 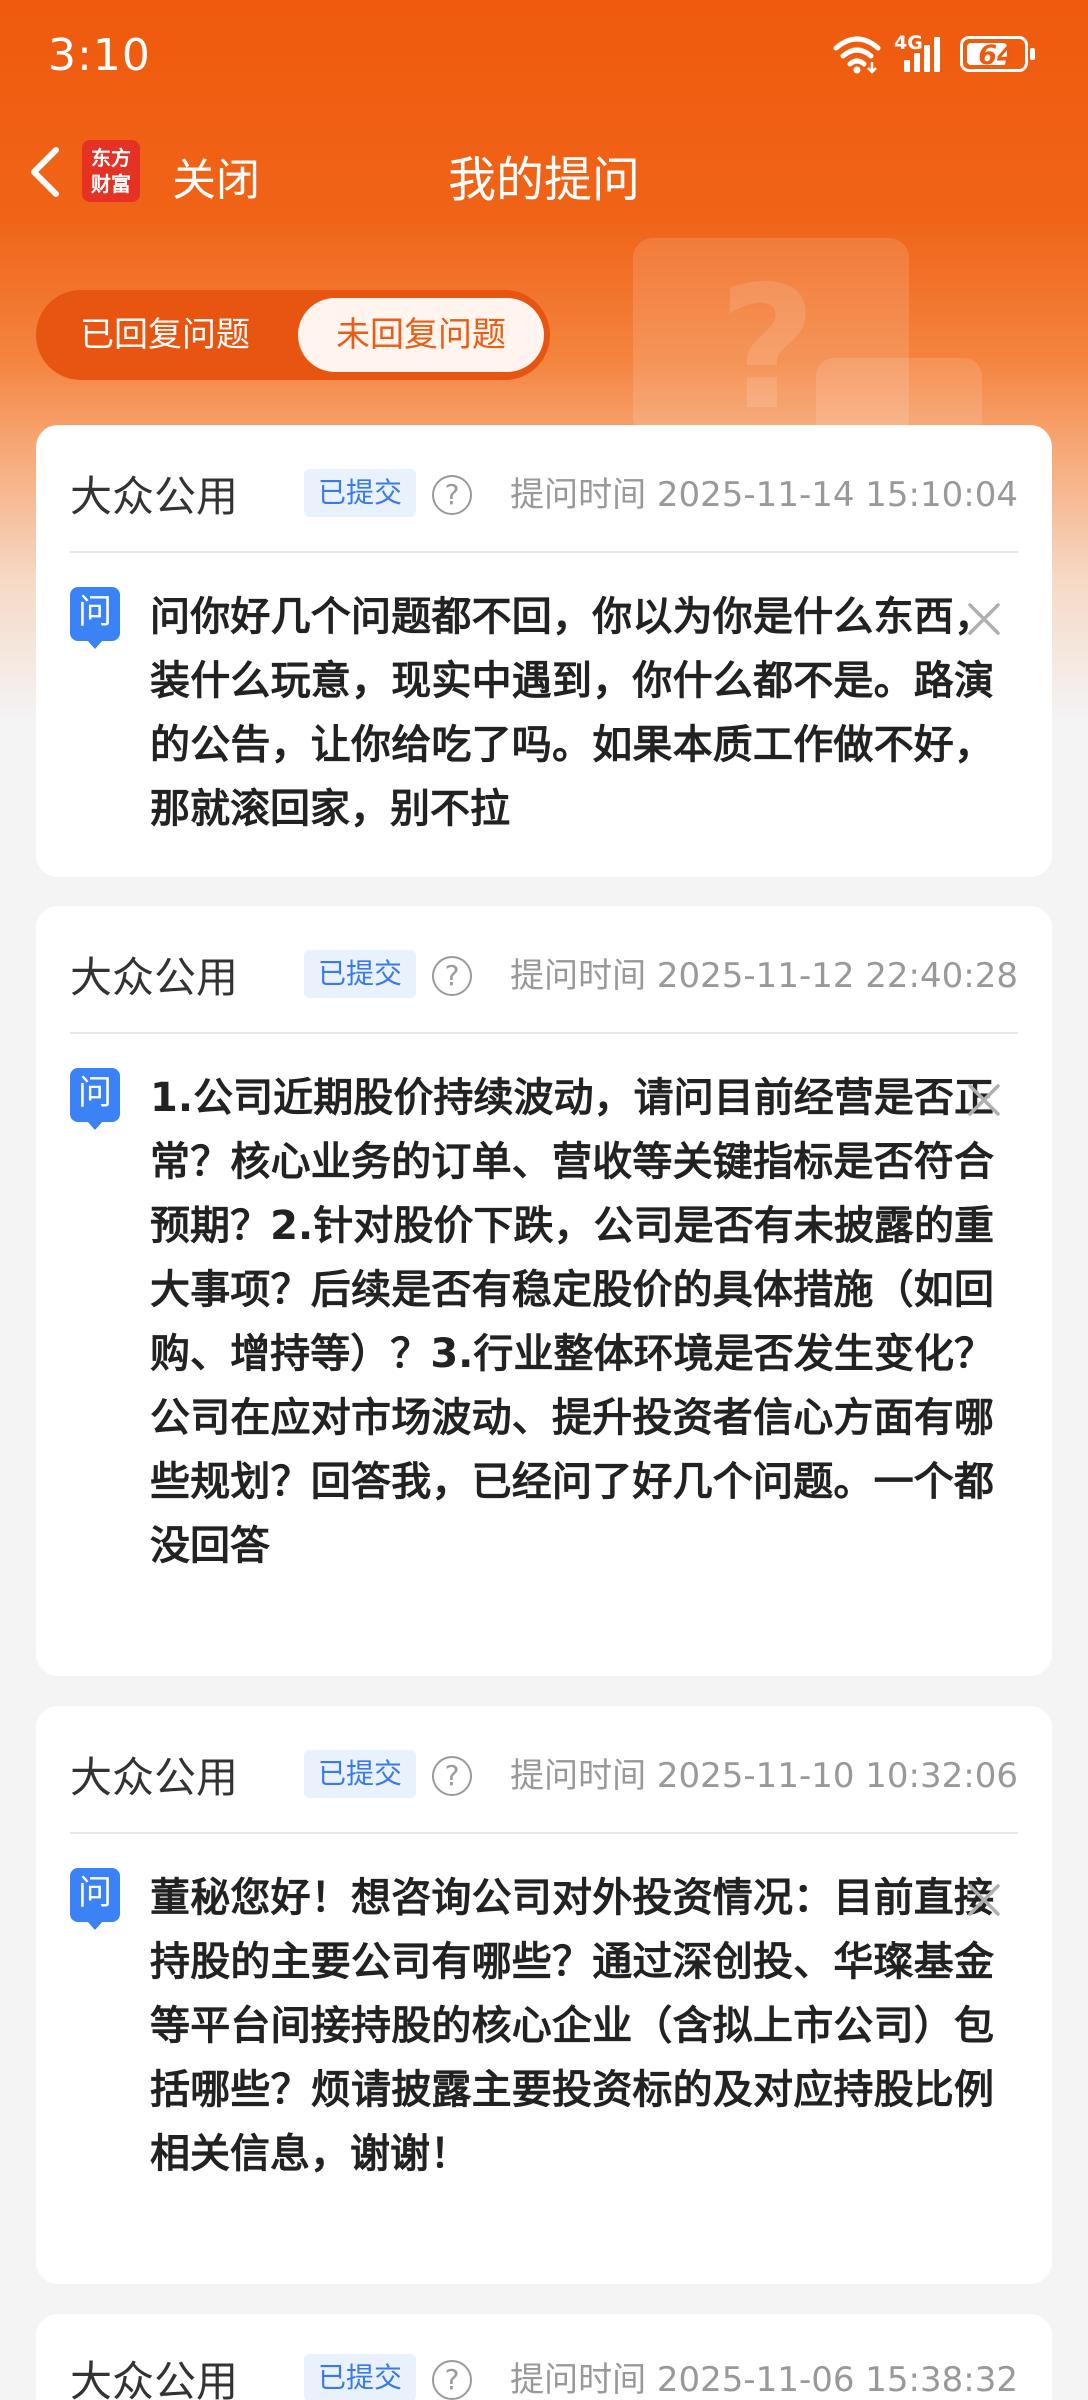 I want to click on wifi-icon, so click(x=857, y=55).